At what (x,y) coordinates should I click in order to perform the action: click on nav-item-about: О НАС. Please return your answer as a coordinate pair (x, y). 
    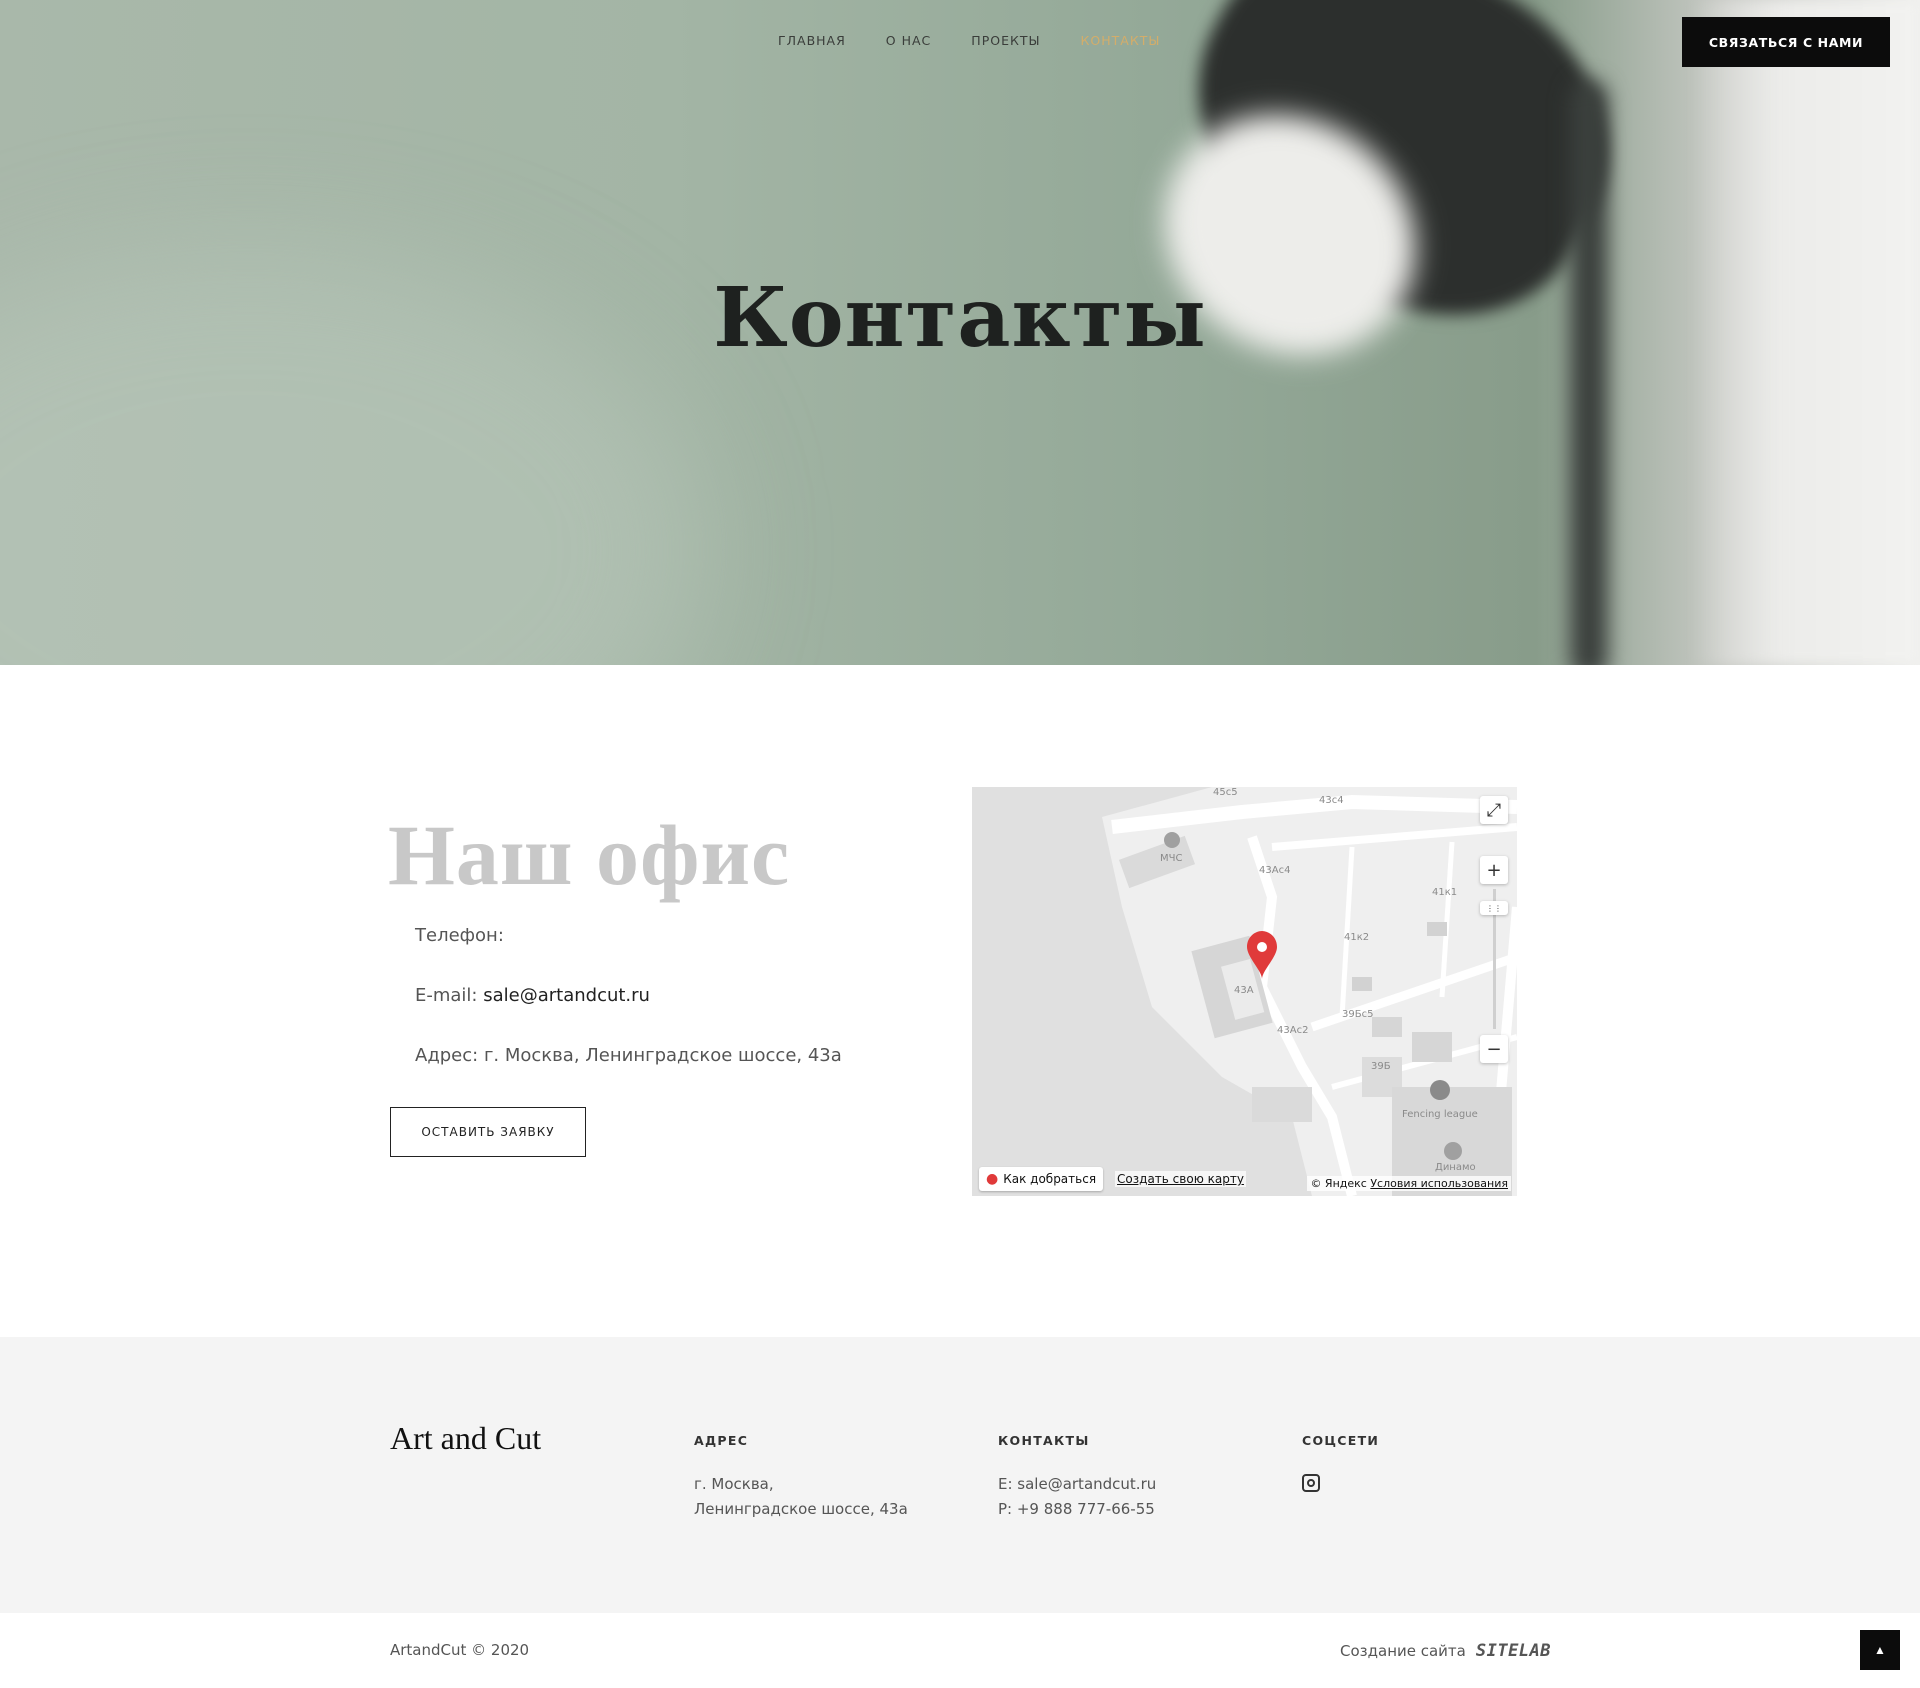
    Looking at the image, I should click on (909, 41).